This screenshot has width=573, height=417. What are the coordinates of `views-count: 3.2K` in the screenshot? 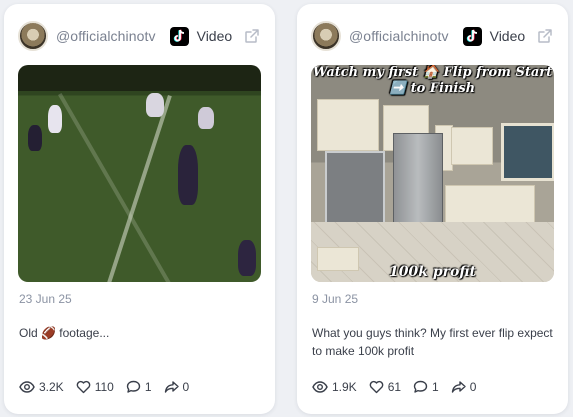 It's located at (51, 387).